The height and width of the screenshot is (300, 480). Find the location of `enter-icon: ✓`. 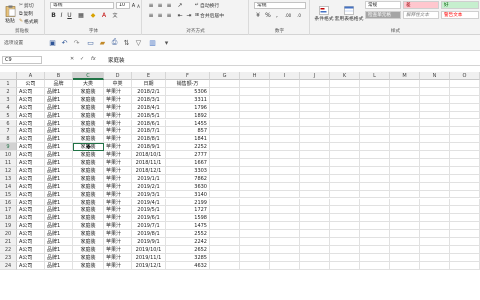

enter-icon: ✓ is located at coordinates (82, 59).